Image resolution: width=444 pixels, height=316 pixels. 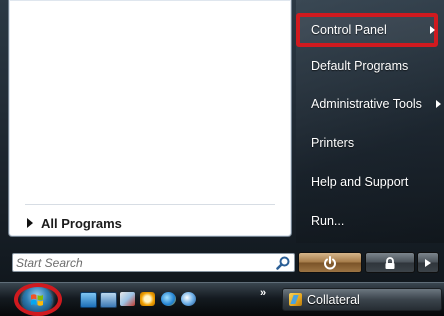 I want to click on internet-explorer-icon, so click(x=168, y=299).